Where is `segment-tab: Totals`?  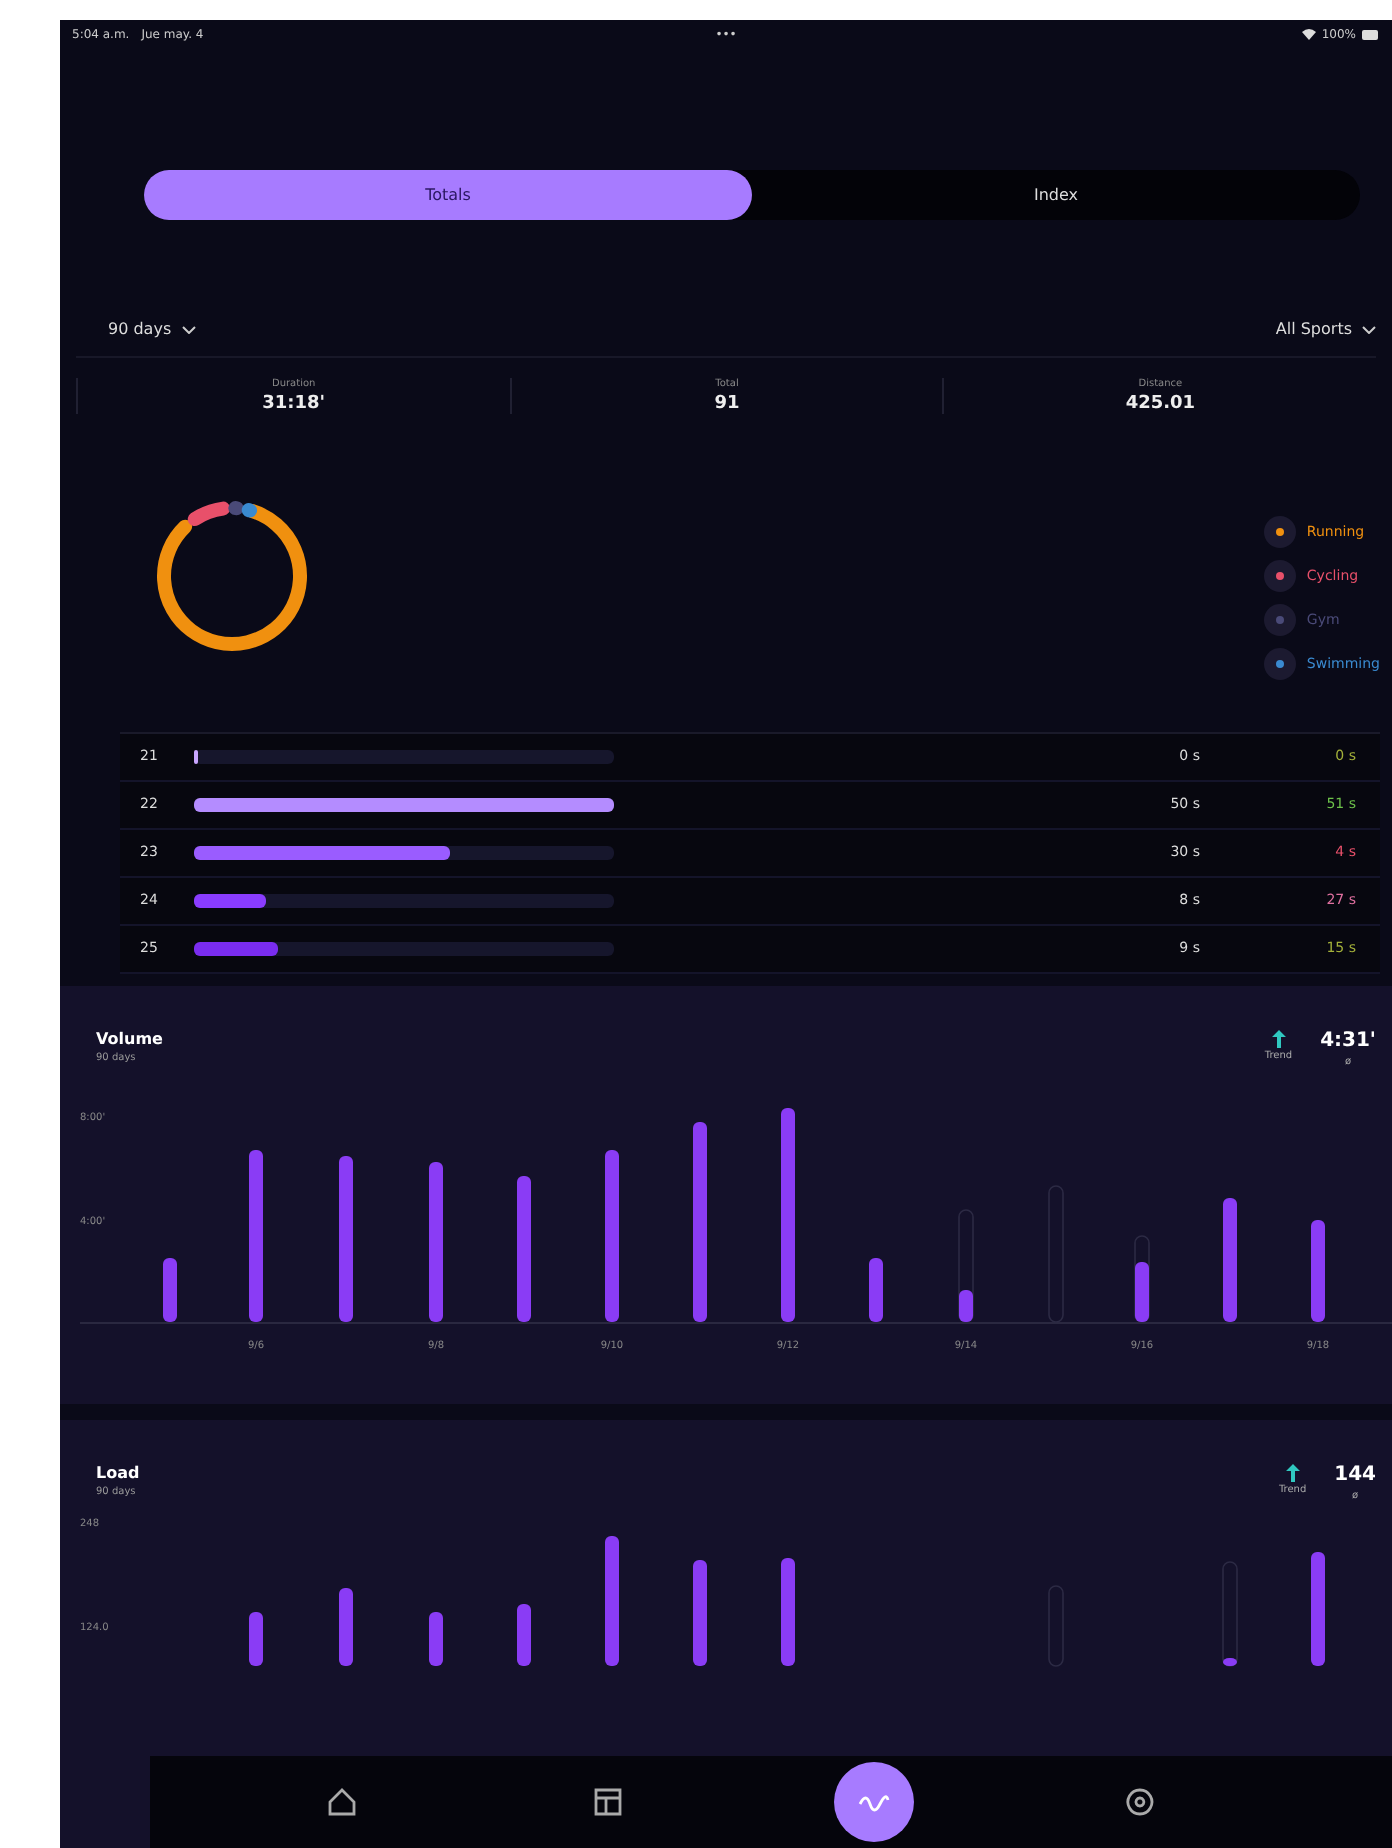 segment-tab: Totals is located at coordinates (448, 195).